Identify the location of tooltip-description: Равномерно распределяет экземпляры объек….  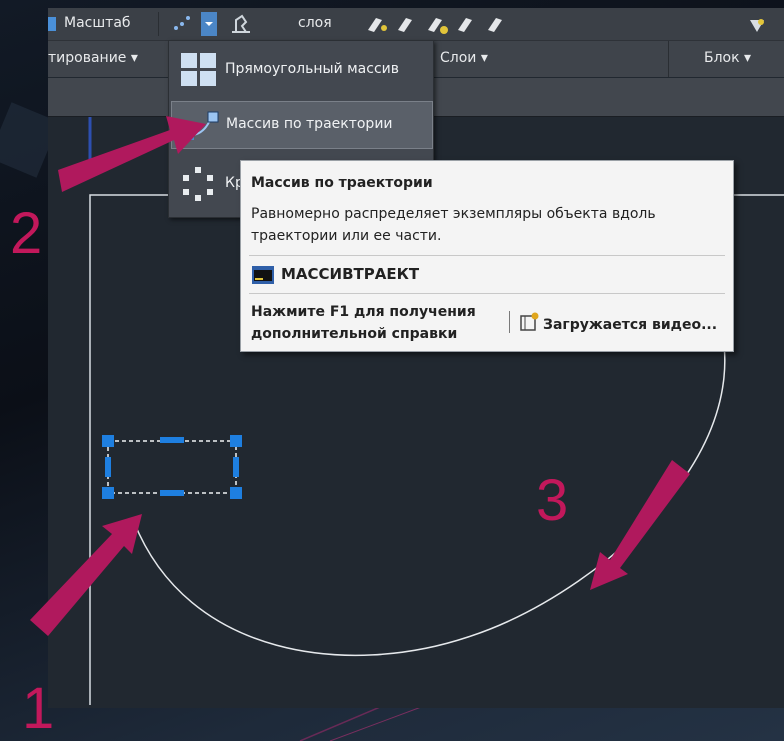
(453, 225).